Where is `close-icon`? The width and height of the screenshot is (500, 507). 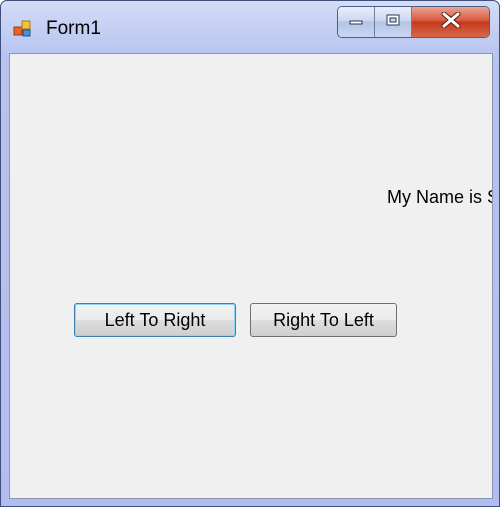
close-icon is located at coordinates (451, 22).